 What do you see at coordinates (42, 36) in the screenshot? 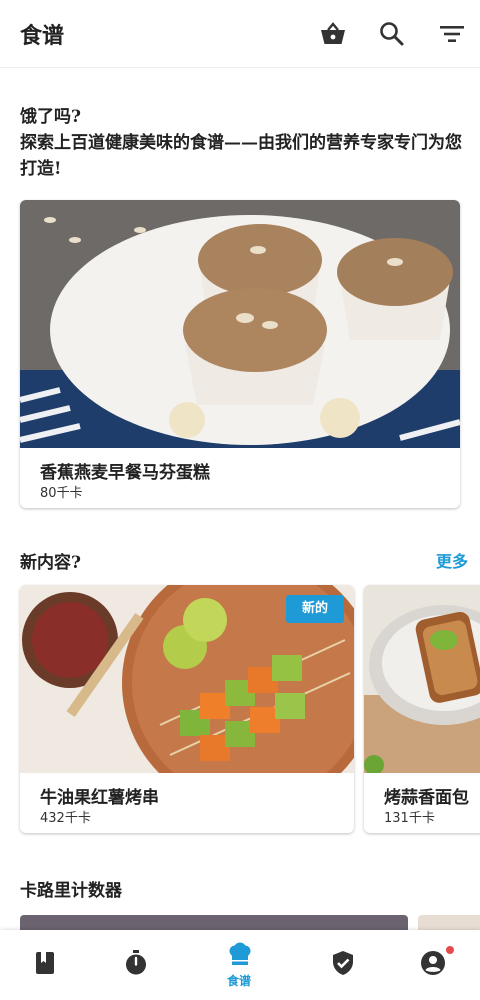
I see `page-title: 食谱` at bounding box center [42, 36].